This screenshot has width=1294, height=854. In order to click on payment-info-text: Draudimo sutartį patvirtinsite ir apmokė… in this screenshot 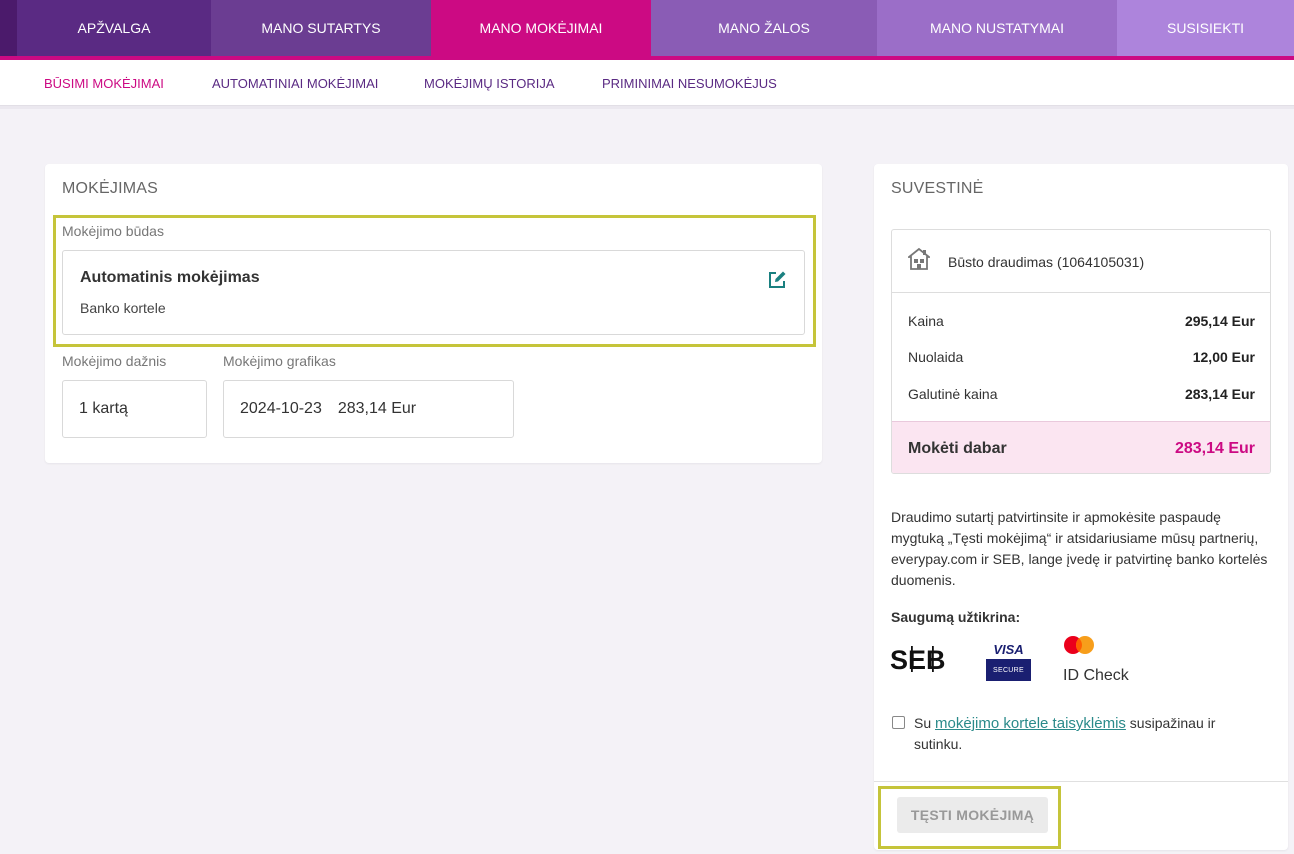, I will do `click(1079, 548)`.